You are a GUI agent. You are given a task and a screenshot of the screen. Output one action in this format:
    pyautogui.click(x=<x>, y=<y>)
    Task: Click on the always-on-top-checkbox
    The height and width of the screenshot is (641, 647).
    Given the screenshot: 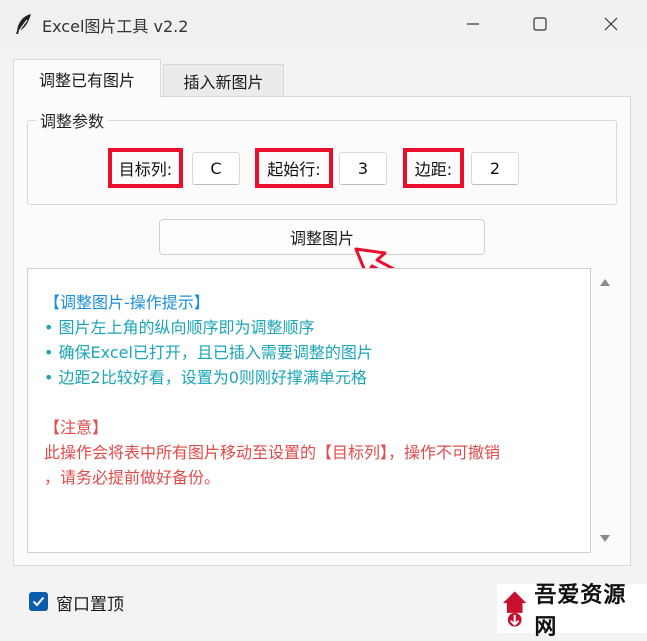 What is the action you would take?
    pyautogui.click(x=38, y=601)
    